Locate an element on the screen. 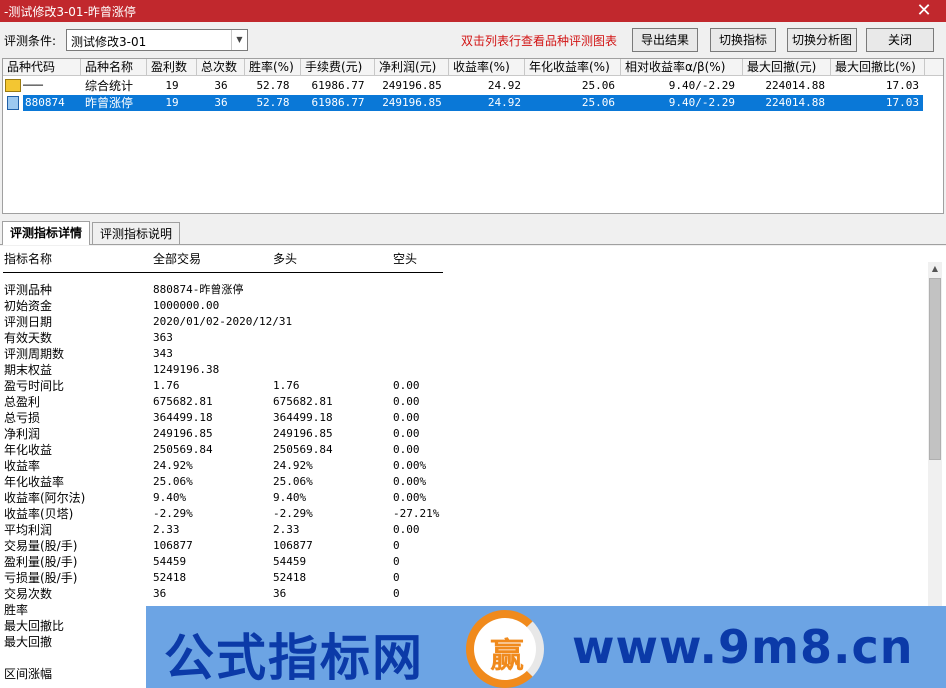  column-header: 总次数 is located at coordinates (221, 67).